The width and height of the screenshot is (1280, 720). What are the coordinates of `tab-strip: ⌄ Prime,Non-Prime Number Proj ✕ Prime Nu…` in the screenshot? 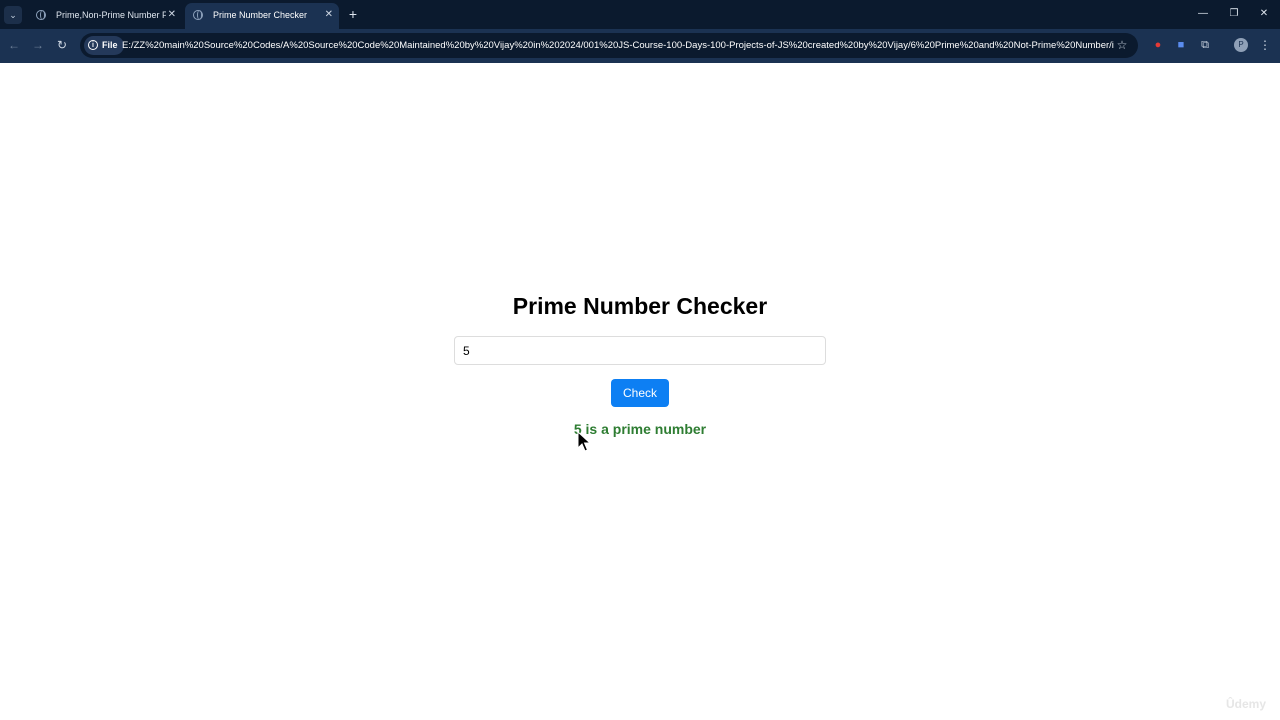 It's located at (640, 14).